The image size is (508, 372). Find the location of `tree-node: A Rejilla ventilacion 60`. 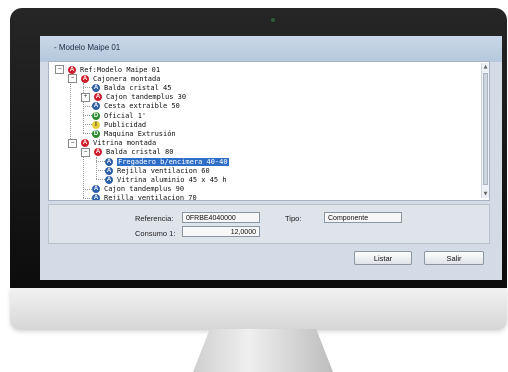

tree-node: A Rejilla ventilacion 60 is located at coordinates (157, 170).